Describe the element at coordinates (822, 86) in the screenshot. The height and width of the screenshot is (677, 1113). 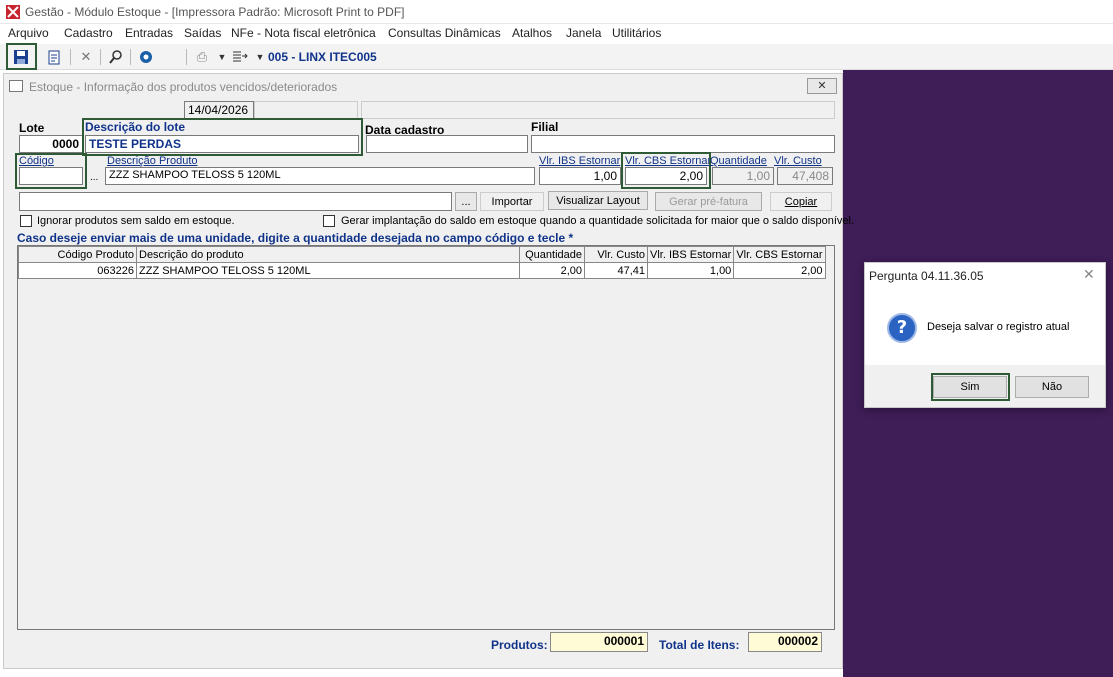
I see `close-icon: ✕` at that location.